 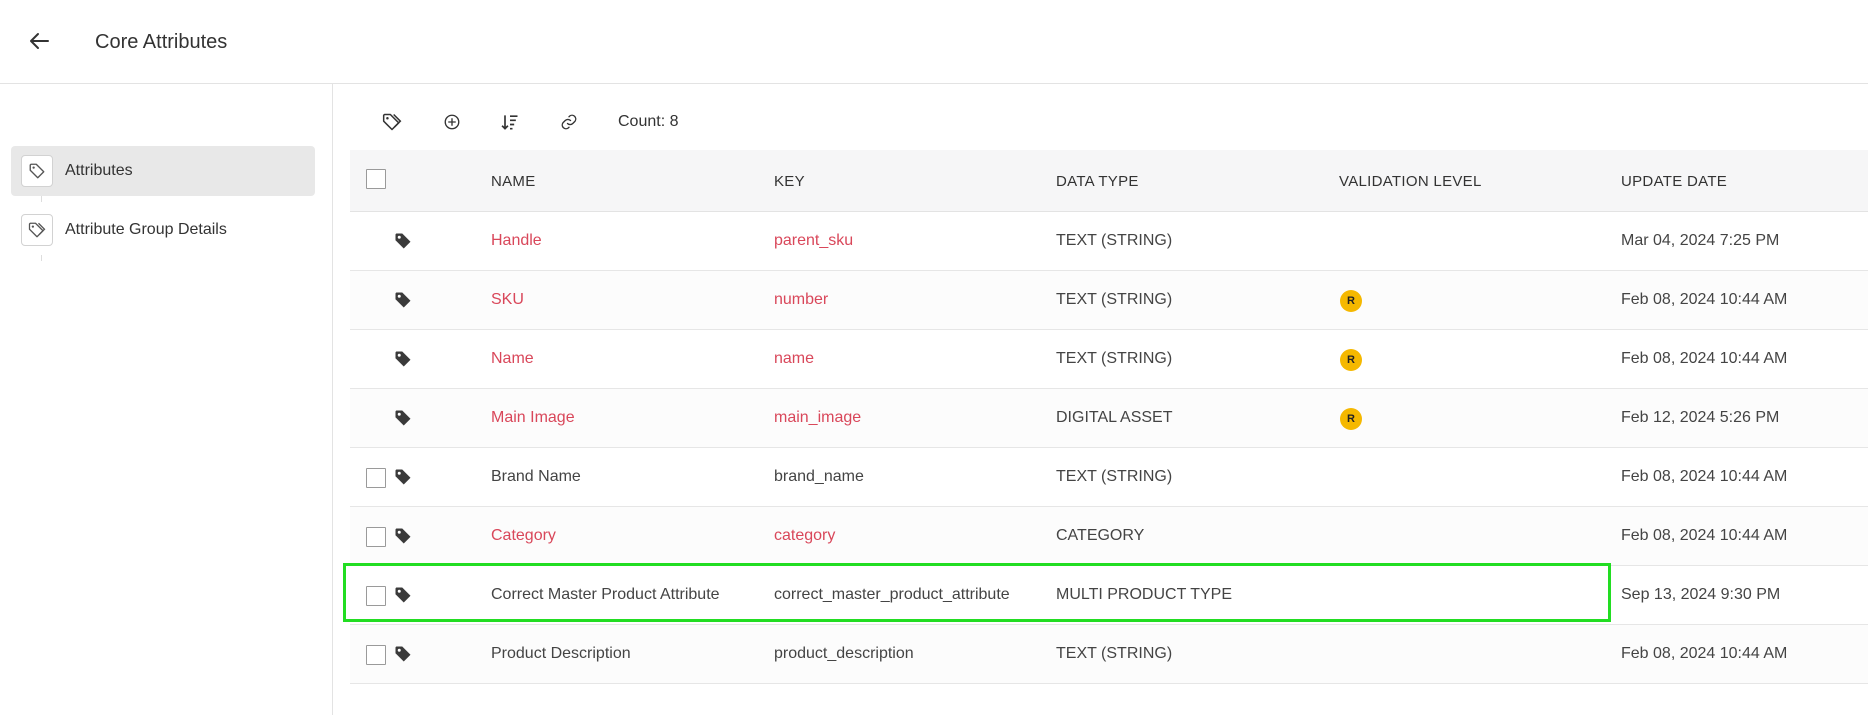 What do you see at coordinates (892, 594) in the screenshot?
I see `attribute-key: correct_master_product_attribute` at bounding box center [892, 594].